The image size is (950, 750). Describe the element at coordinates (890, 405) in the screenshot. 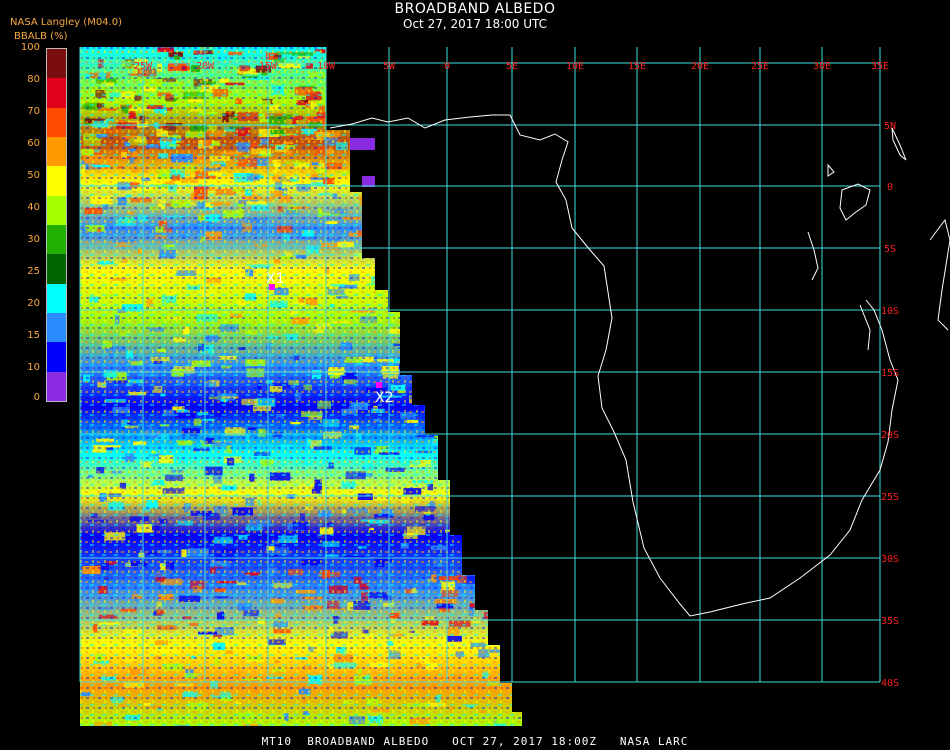

I see `latitude-labels: 5N 0 5S 10S 15S 20S 25S 30S 35S 40S` at that location.